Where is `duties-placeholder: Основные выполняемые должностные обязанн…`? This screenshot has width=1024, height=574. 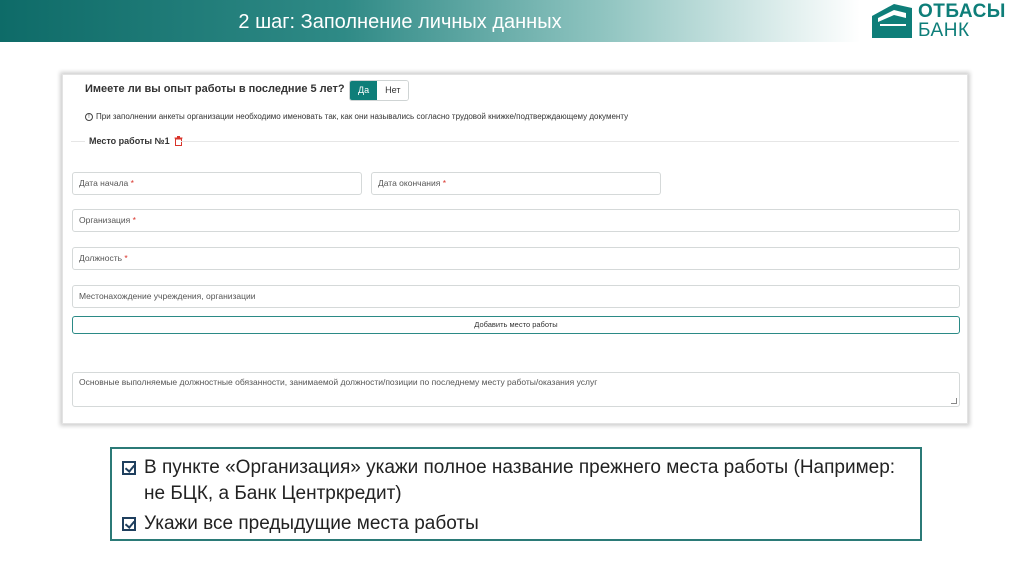
duties-placeholder: Основные выполняемые должностные обязанн… is located at coordinates (338, 382).